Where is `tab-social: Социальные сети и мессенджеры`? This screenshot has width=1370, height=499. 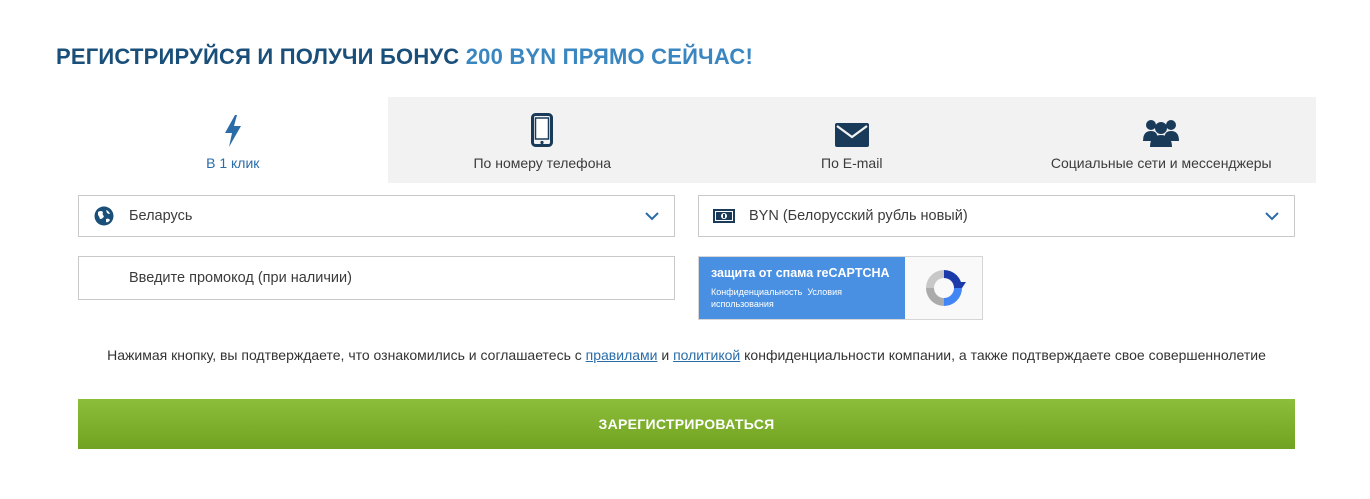
tab-social: Социальные сети и мессенджеры is located at coordinates (1161, 140).